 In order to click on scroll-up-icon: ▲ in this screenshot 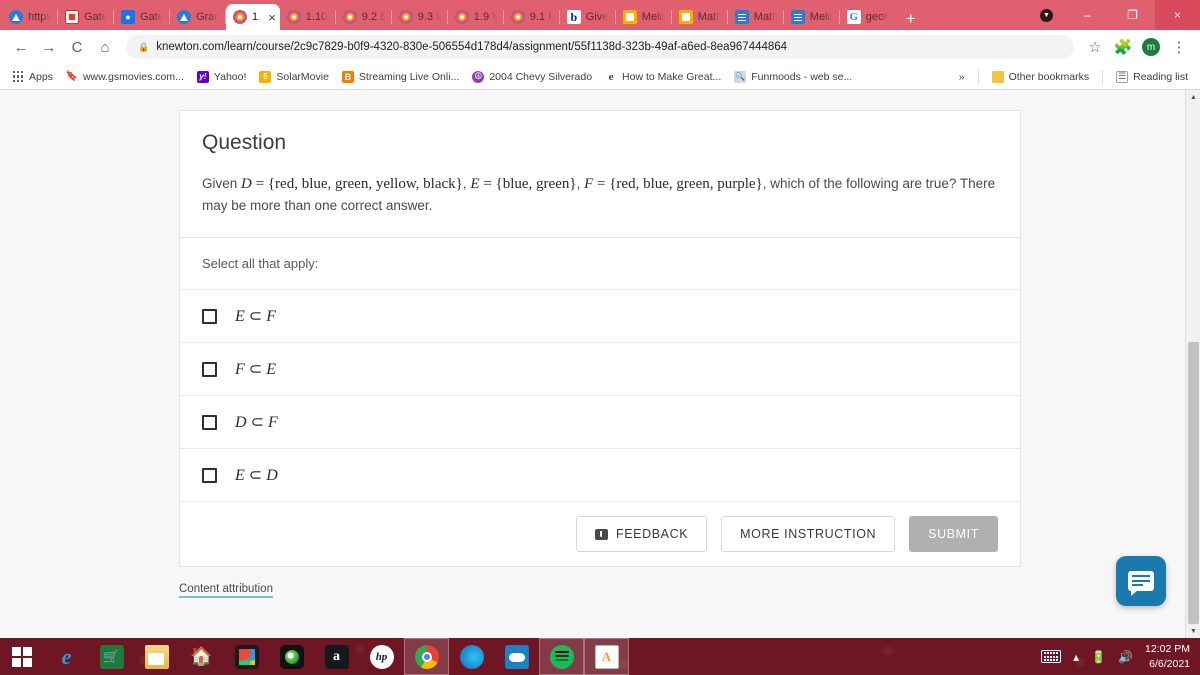, I will do `click(1193, 97)`.